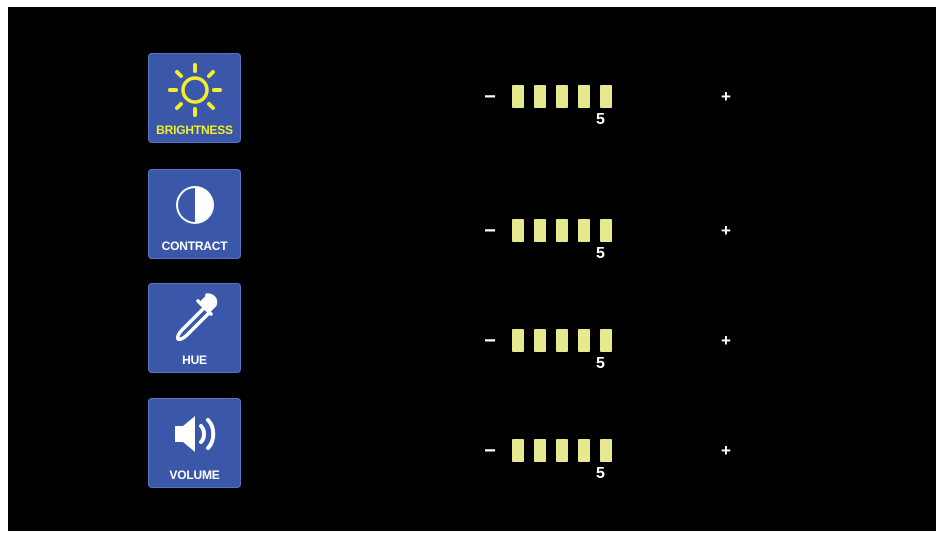 This screenshot has width=936, height=533. Describe the element at coordinates (726, 451) in the screenshot. I see `volume-increase-button: +` at that location.